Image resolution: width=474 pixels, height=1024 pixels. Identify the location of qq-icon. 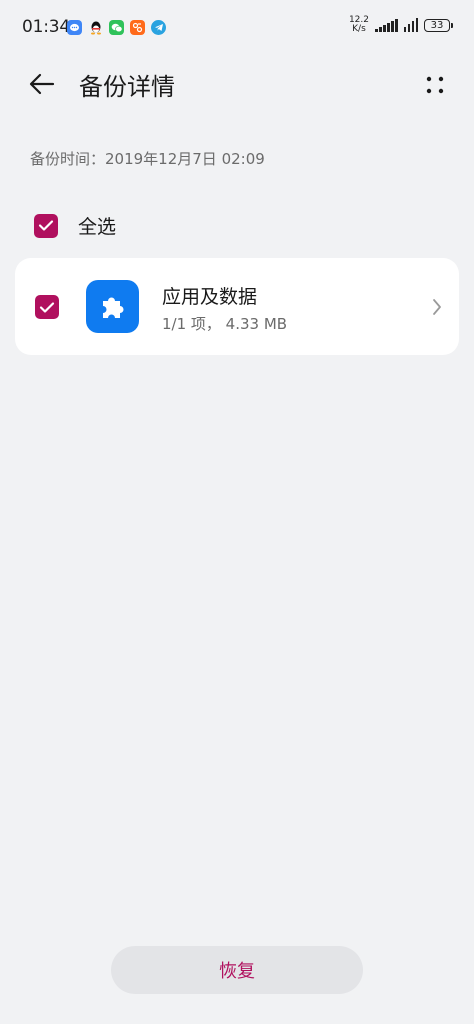
(95, 27).